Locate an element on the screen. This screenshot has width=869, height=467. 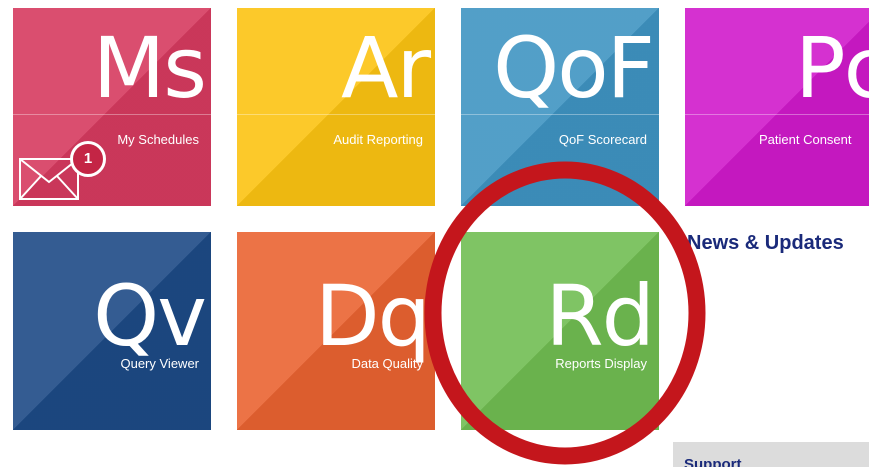
tile-label: Data Quality is located at coordinates (387, 363).